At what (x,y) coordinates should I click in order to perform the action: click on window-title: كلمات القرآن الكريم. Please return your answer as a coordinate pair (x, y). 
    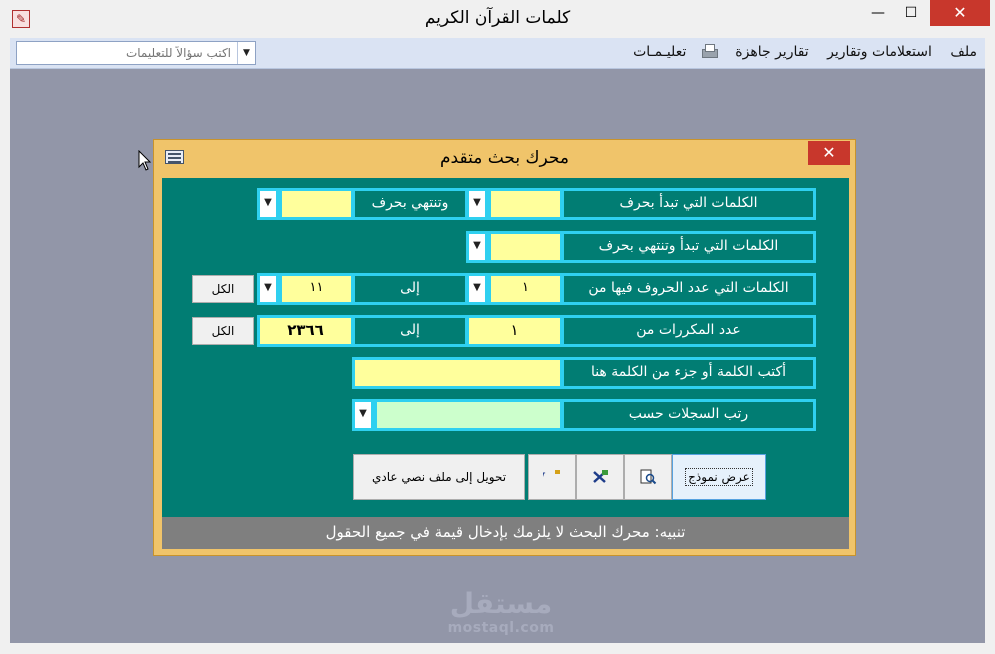
    Looking at the image, I should click on (497, 18).